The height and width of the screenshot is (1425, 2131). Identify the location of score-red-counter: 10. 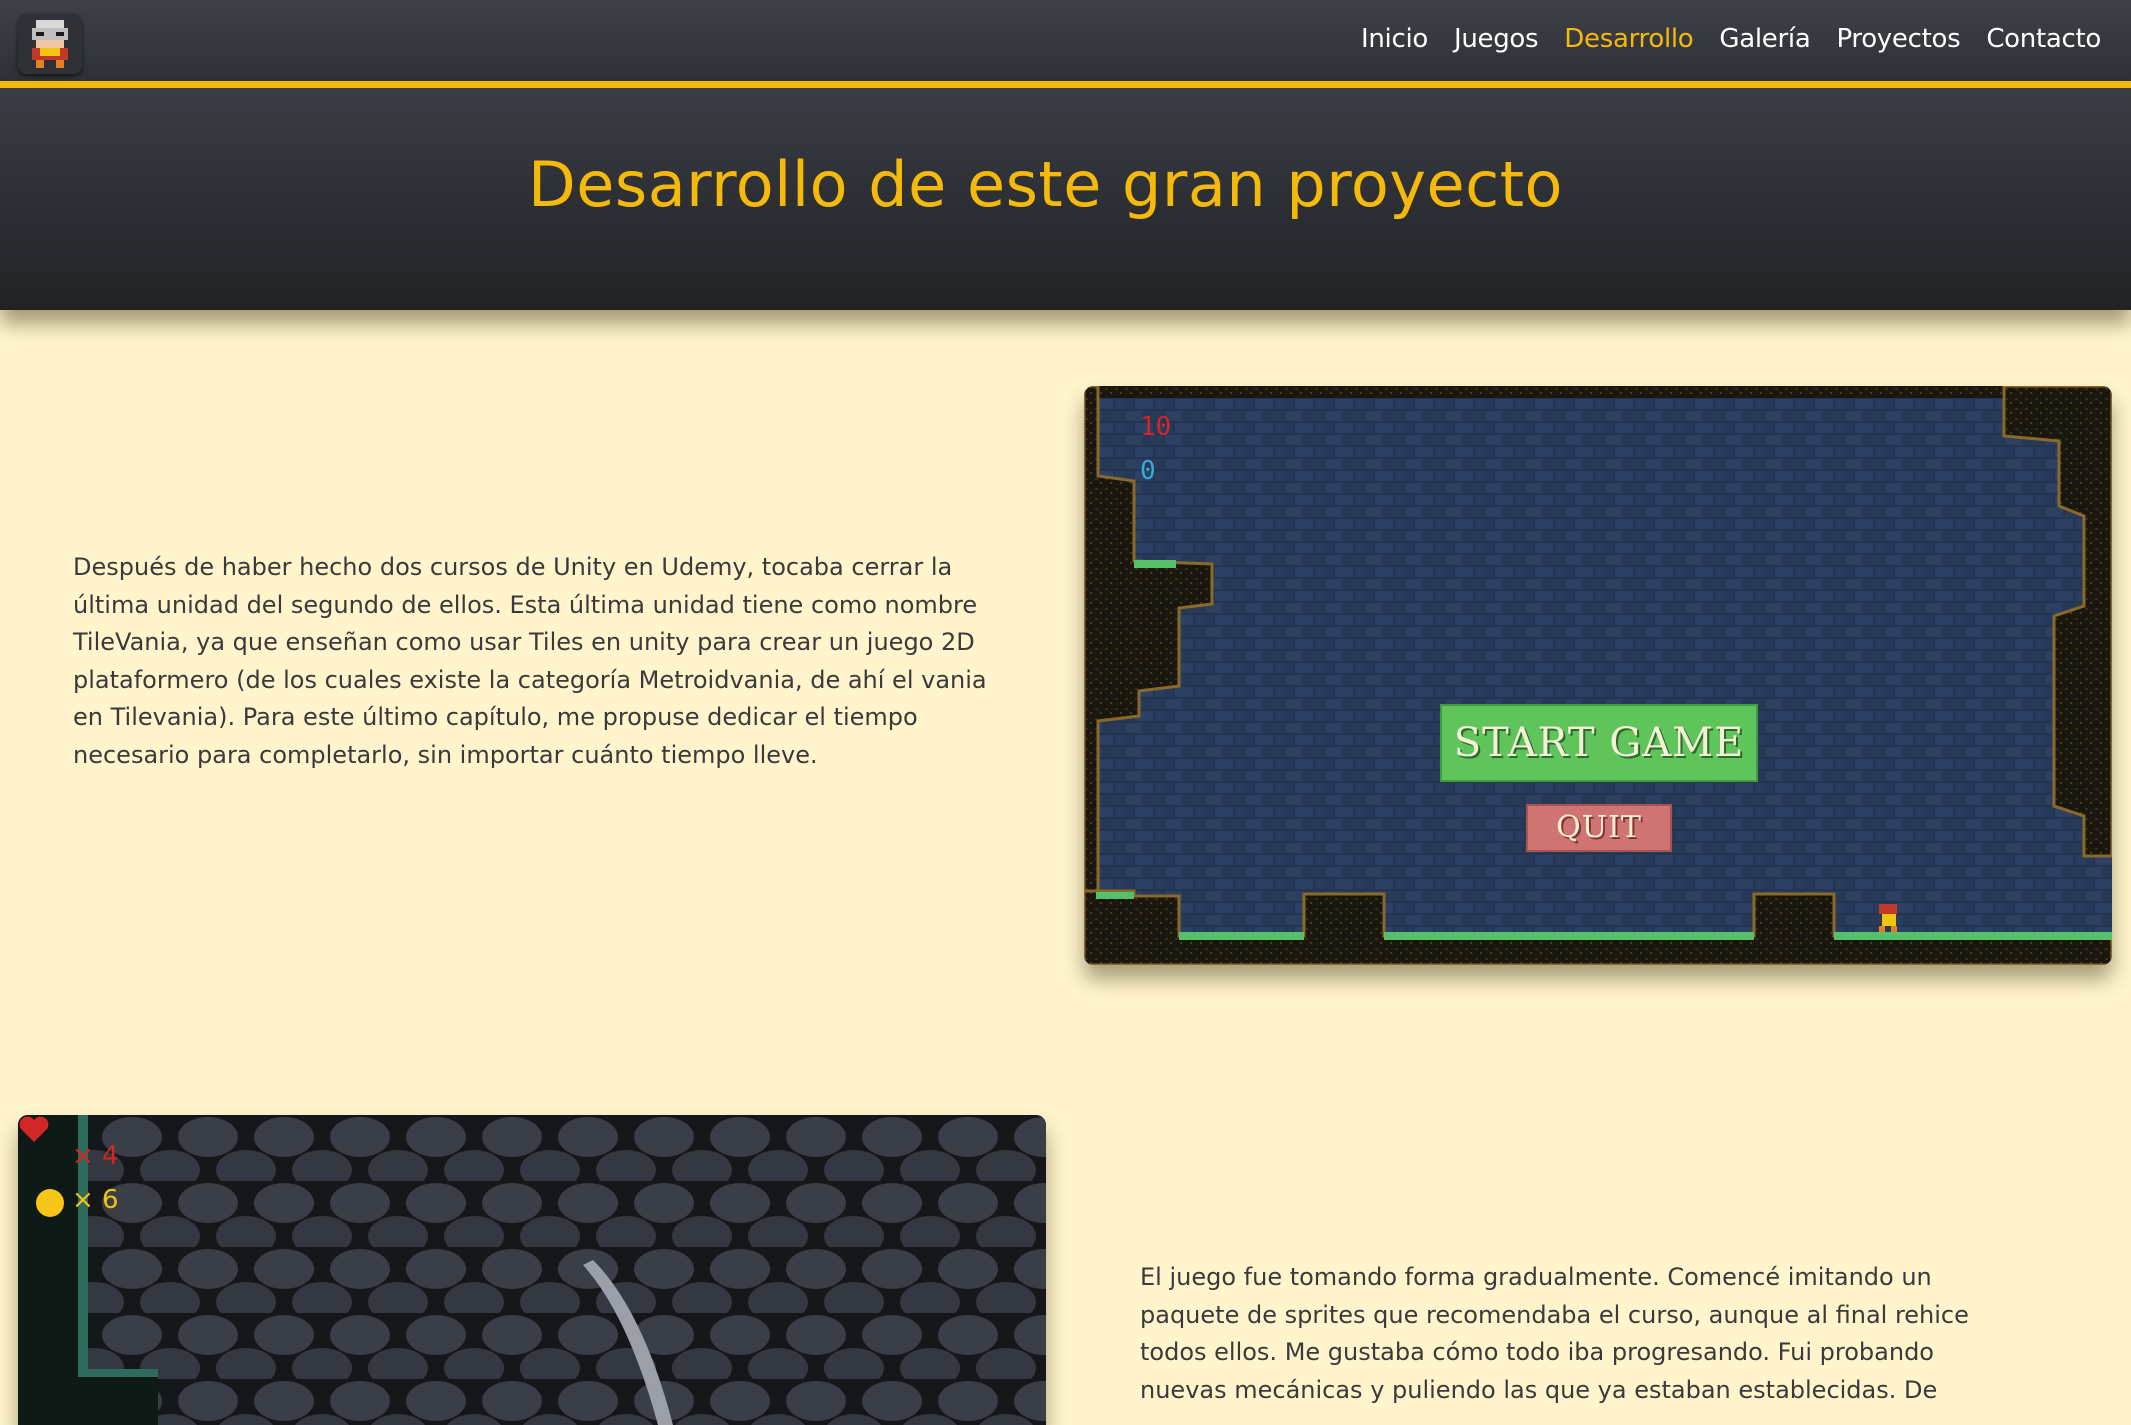
(1156, 427).